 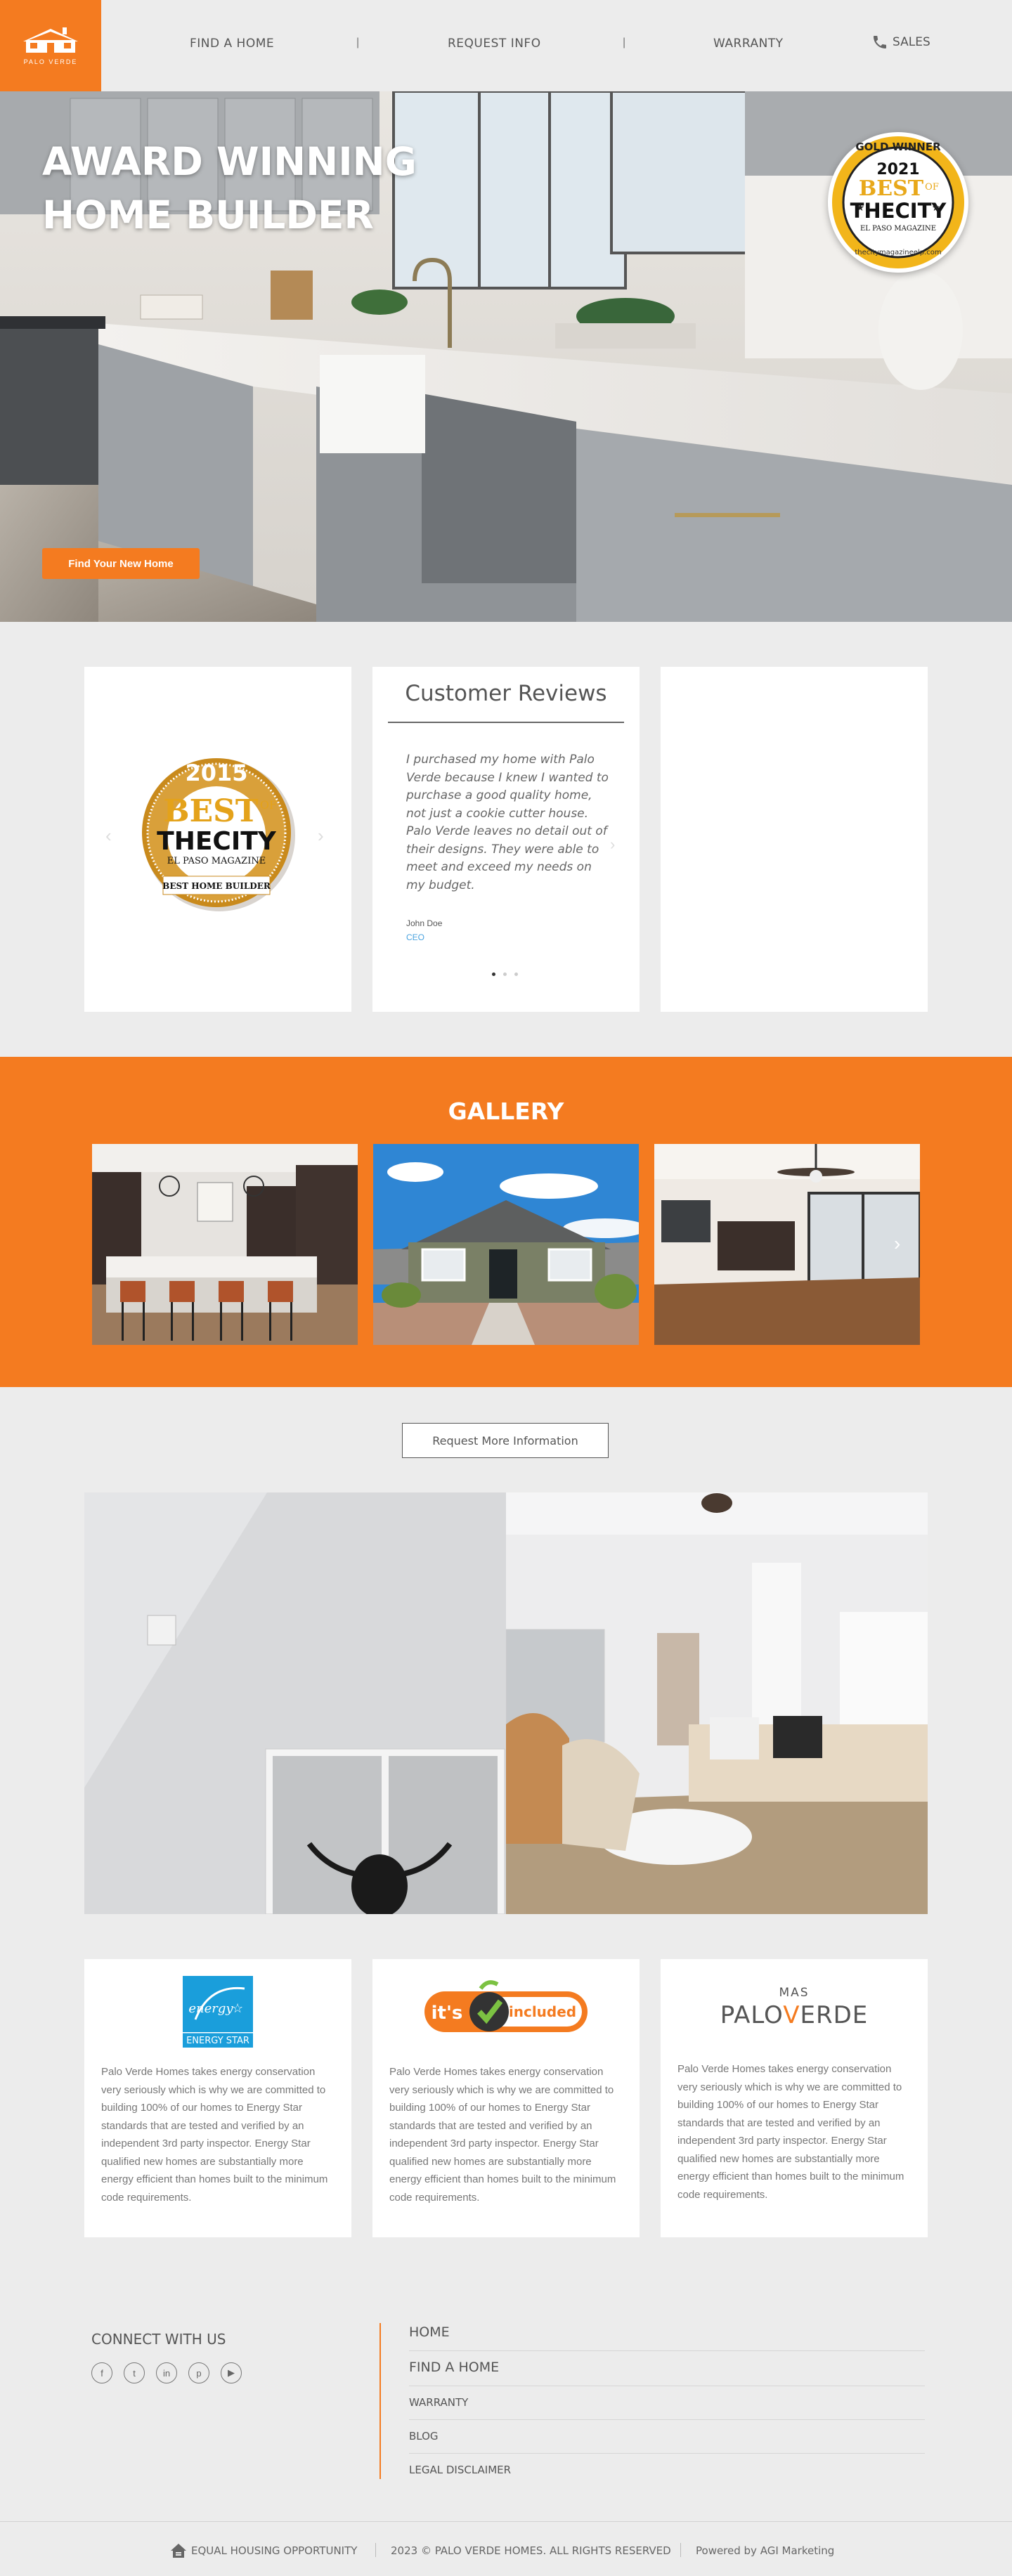 I want to click on sales-label: SALES, so click(x=911, y=42).